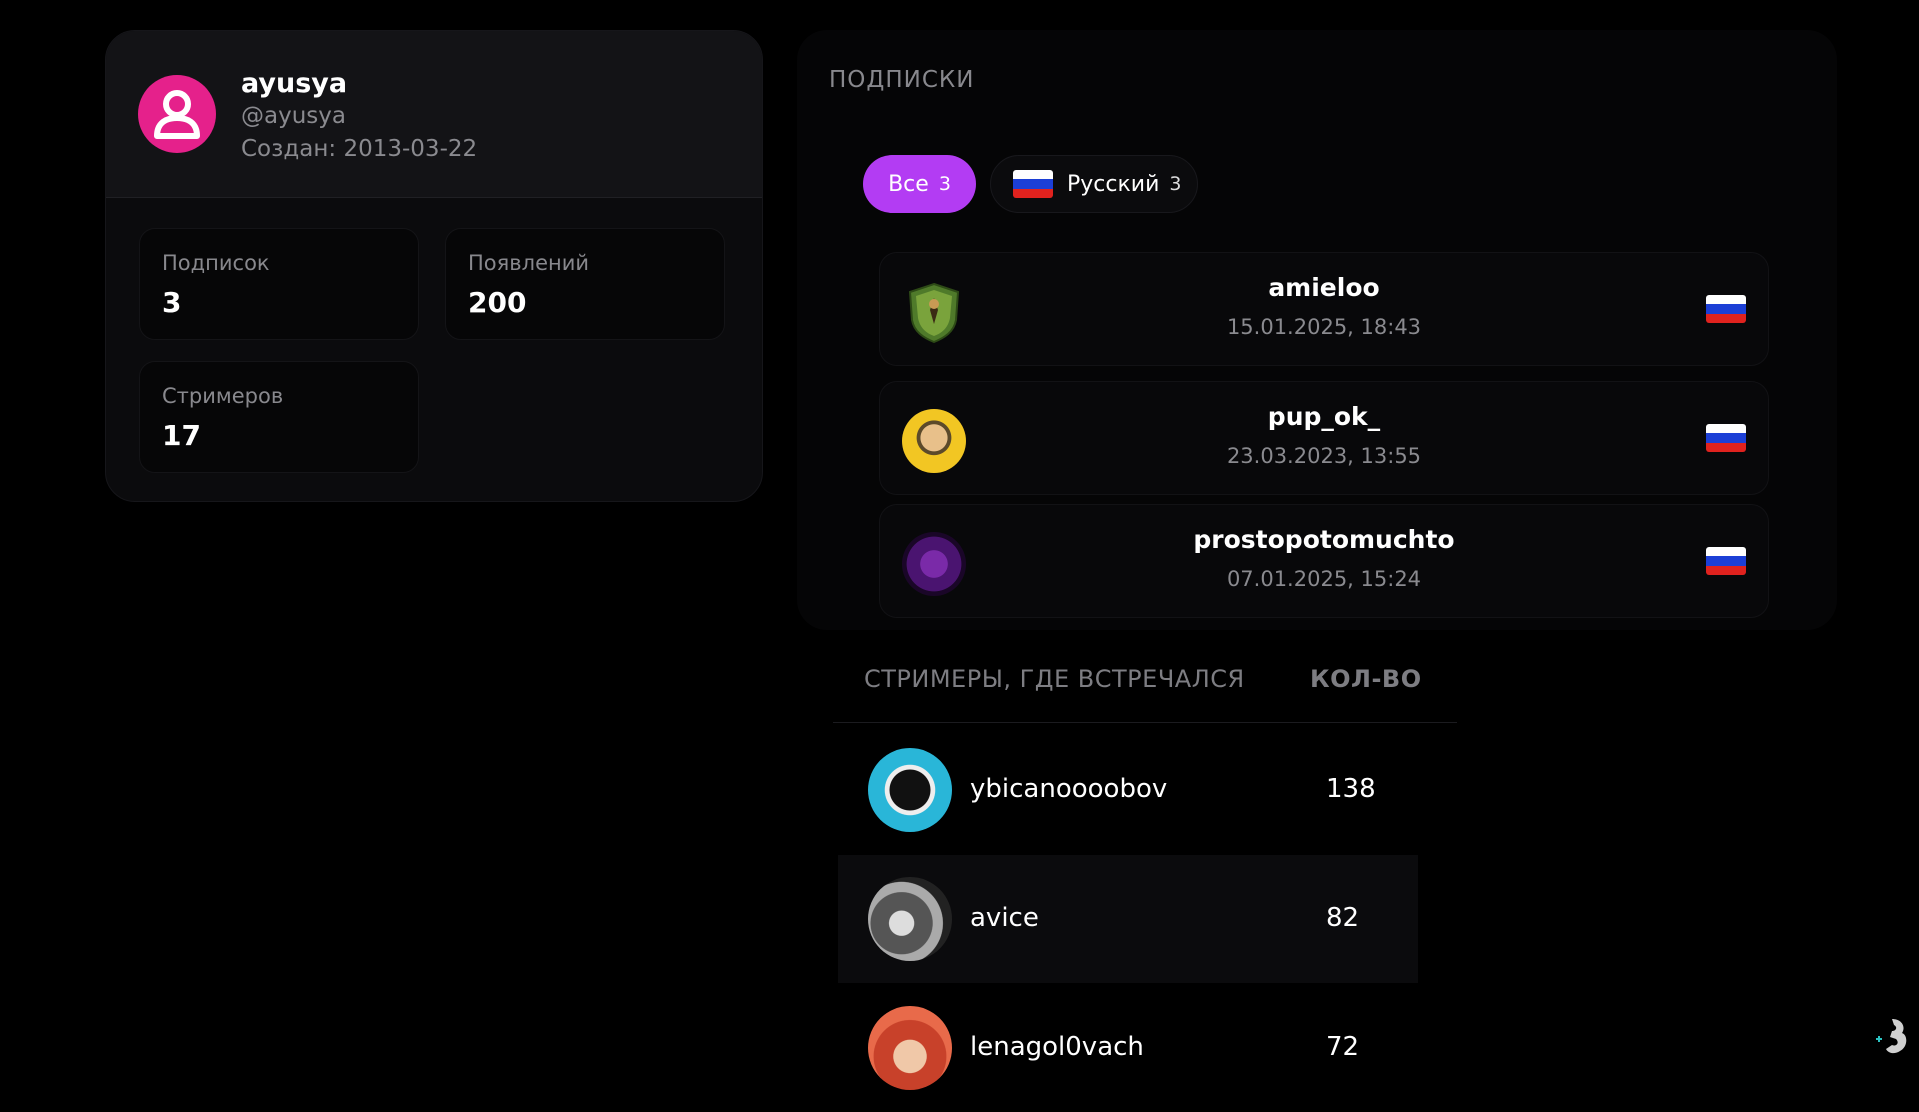 Image resolution: width=1919 pixels, height=1112 pixels. Describe the element at coordinates (1366, 679) in the screenshot. I see `column-header-count: КОЛ-ВО` at that location.